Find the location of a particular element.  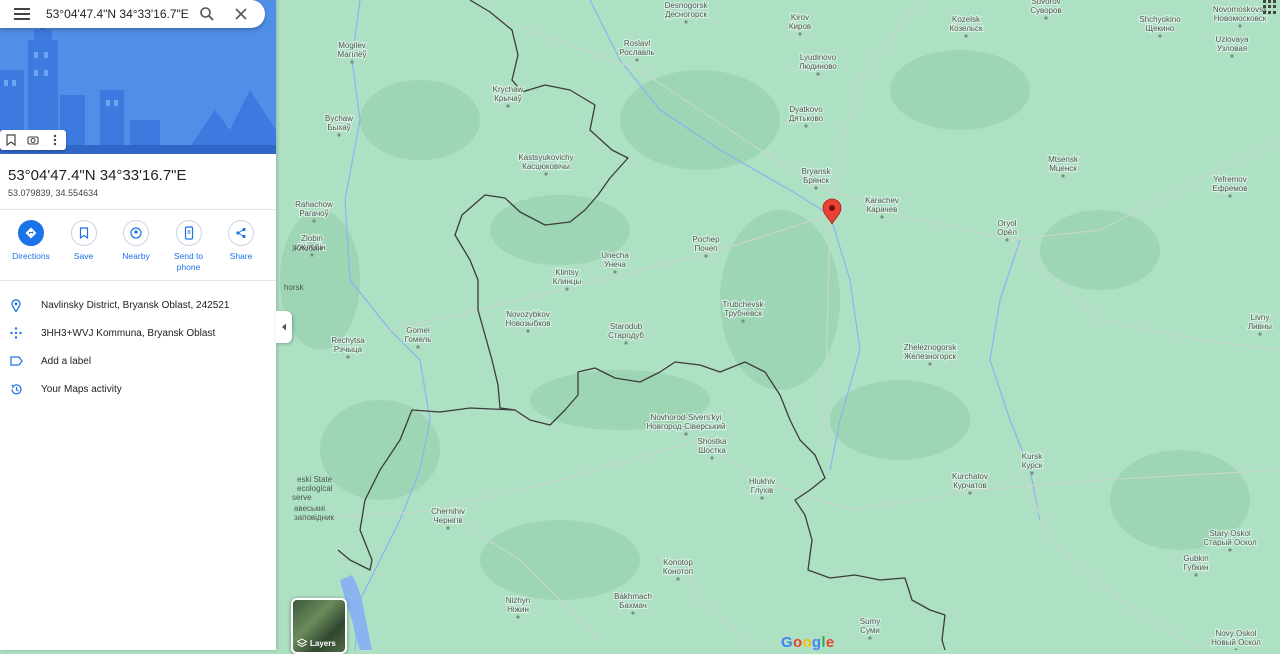

apps-grid-icon is located at coordinates (1270, 7).